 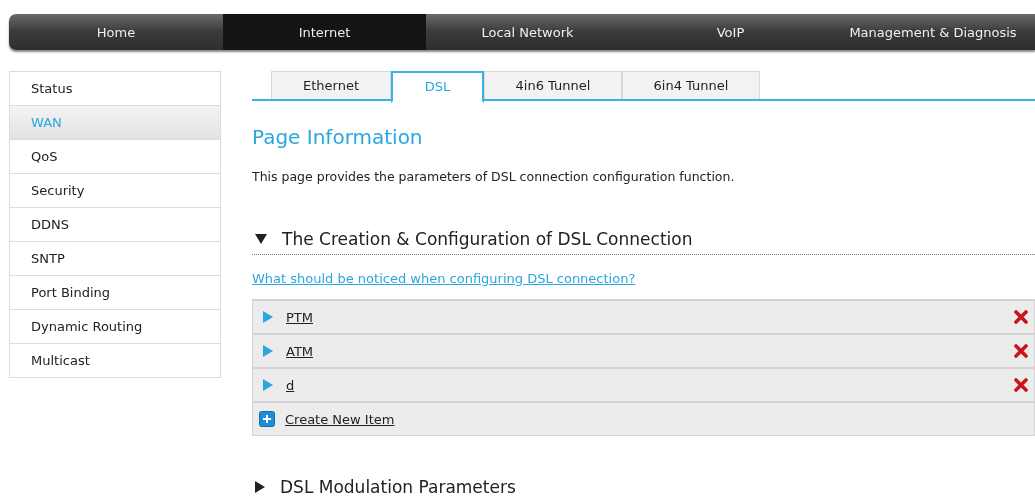 I want to click on expand-triangle-icon, so click(x=260, y=487).